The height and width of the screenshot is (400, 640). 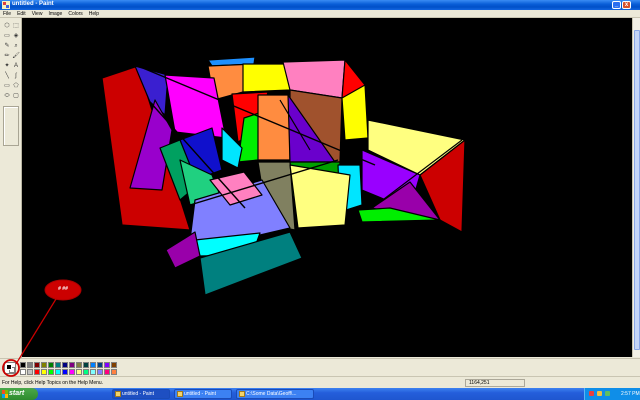 I want to click on text-icon: A, so click(x=16, y=66).